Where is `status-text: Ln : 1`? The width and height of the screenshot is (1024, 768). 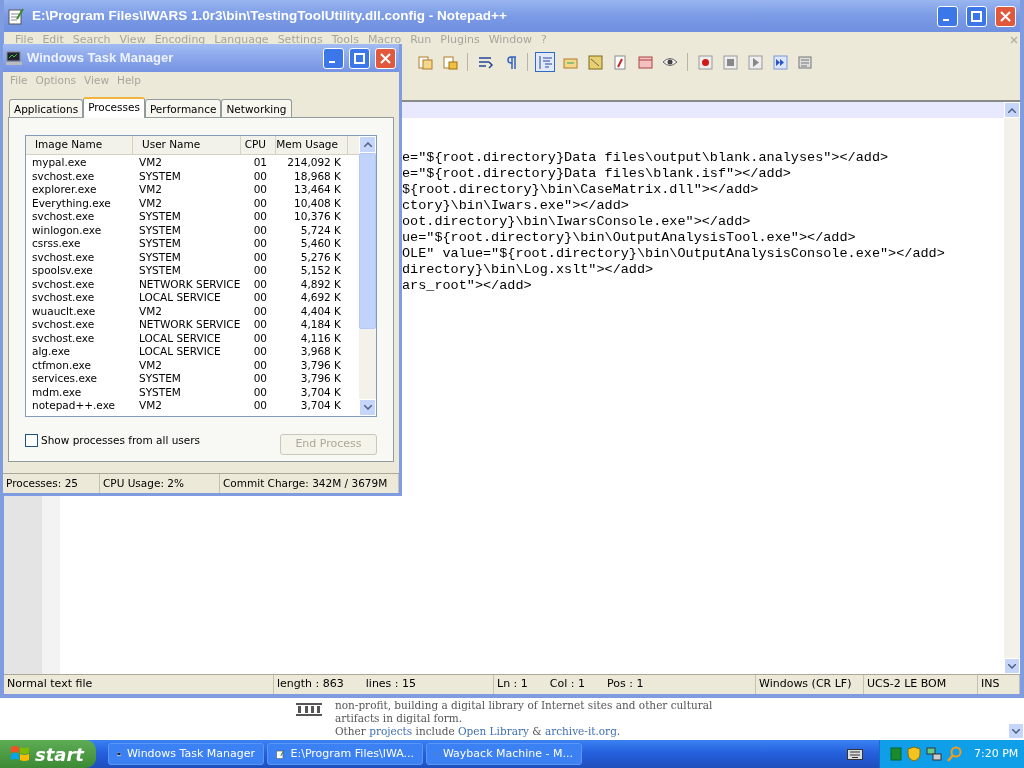
status-text: Ln : 1 is located at coordinates (512, 684).